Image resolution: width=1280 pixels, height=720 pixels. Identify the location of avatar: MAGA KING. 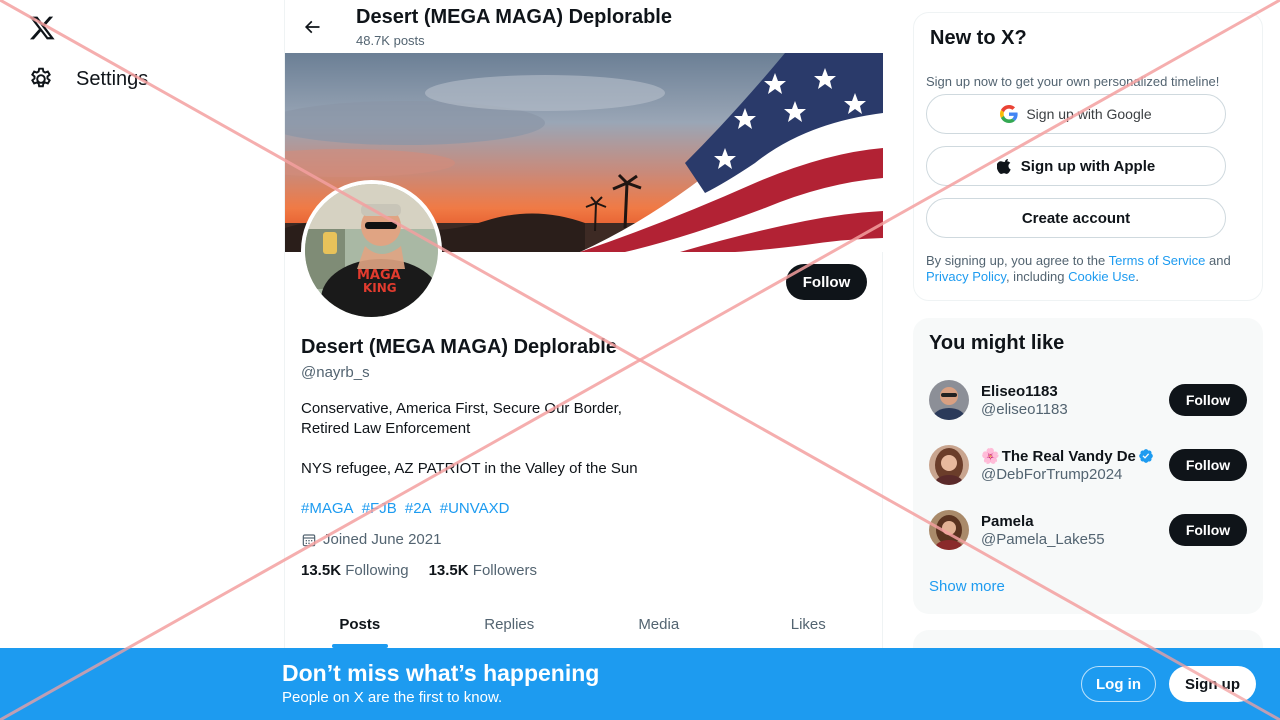
(371, 250).